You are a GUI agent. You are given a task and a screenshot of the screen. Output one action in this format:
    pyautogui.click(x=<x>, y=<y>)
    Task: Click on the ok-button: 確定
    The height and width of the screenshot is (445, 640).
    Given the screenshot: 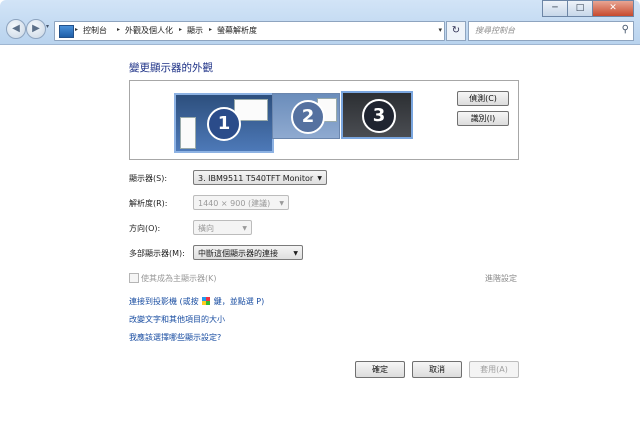 What is the action you would take?
    pyautogui.click(x=380, y=369)
    